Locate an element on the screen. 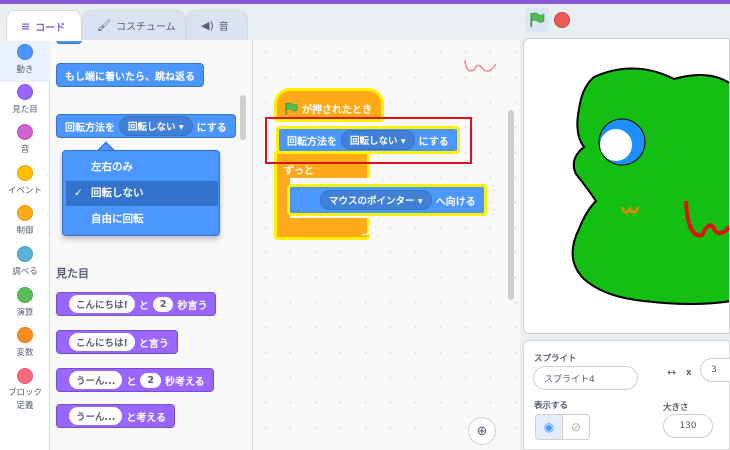 This screenshot has width=730, height=450. category-label: 演算 is located at coordinates (25, 313).